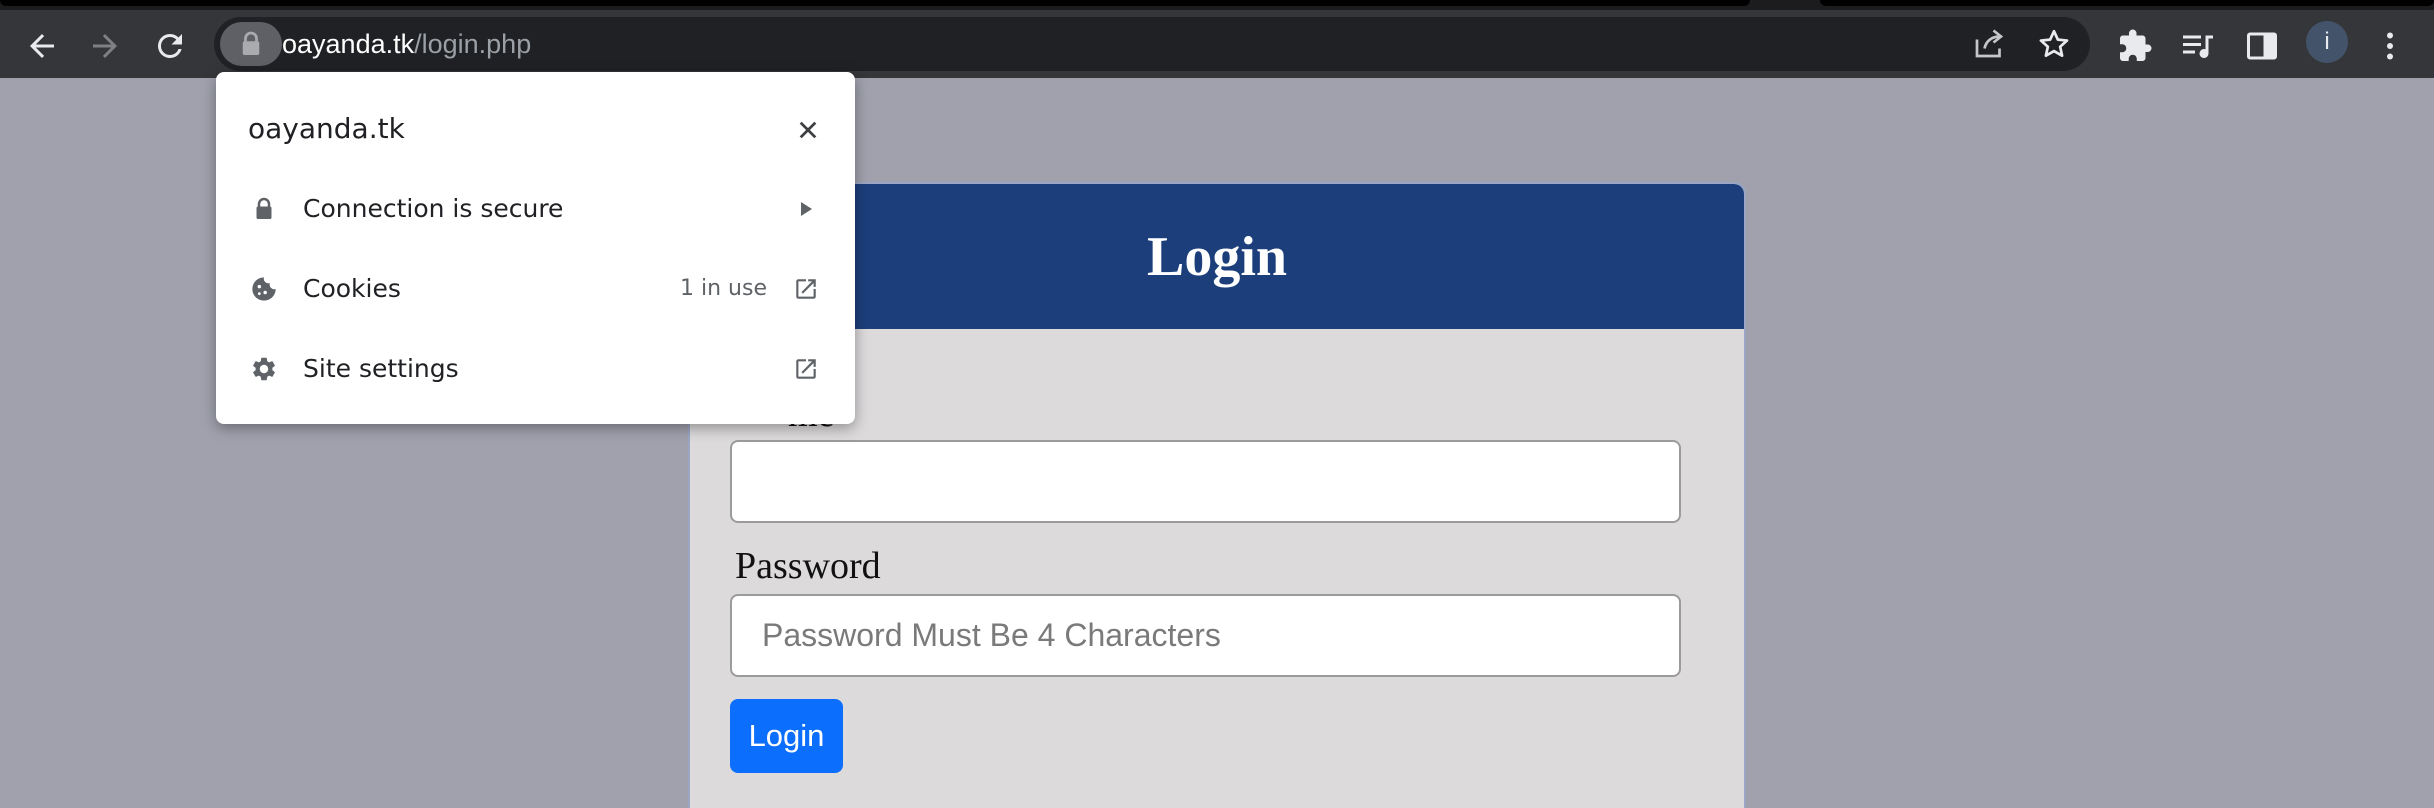 Image resolution: width=2434 pixels, height=808 pixels. I want to click on share-icon, so click(1989, 43).